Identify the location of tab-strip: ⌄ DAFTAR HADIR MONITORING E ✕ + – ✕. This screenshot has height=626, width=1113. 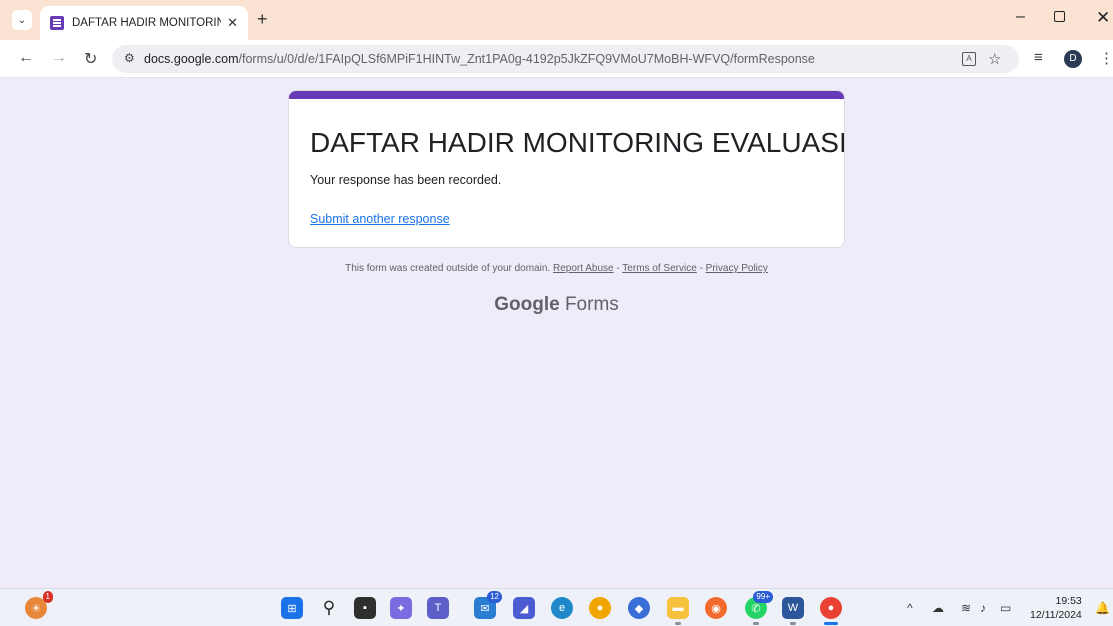
(556, 20).